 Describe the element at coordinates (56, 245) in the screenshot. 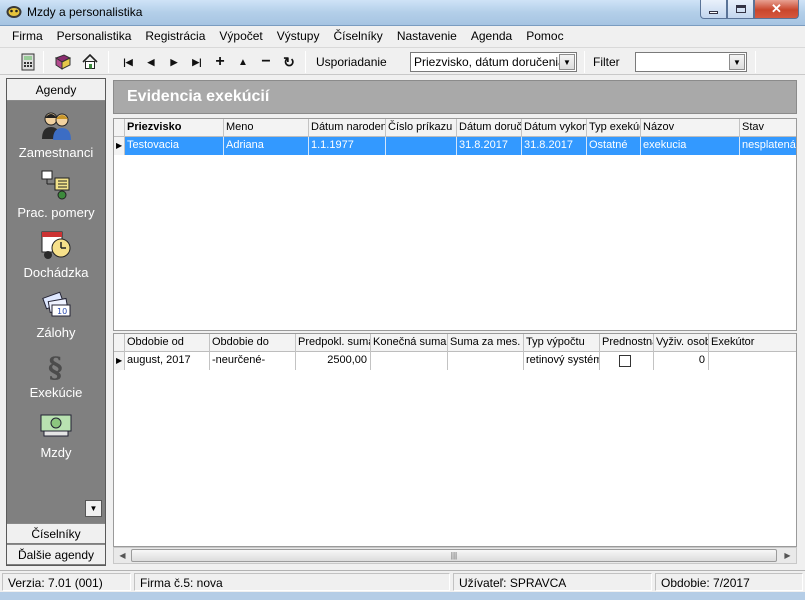

I see `attendance-icon` at that location.